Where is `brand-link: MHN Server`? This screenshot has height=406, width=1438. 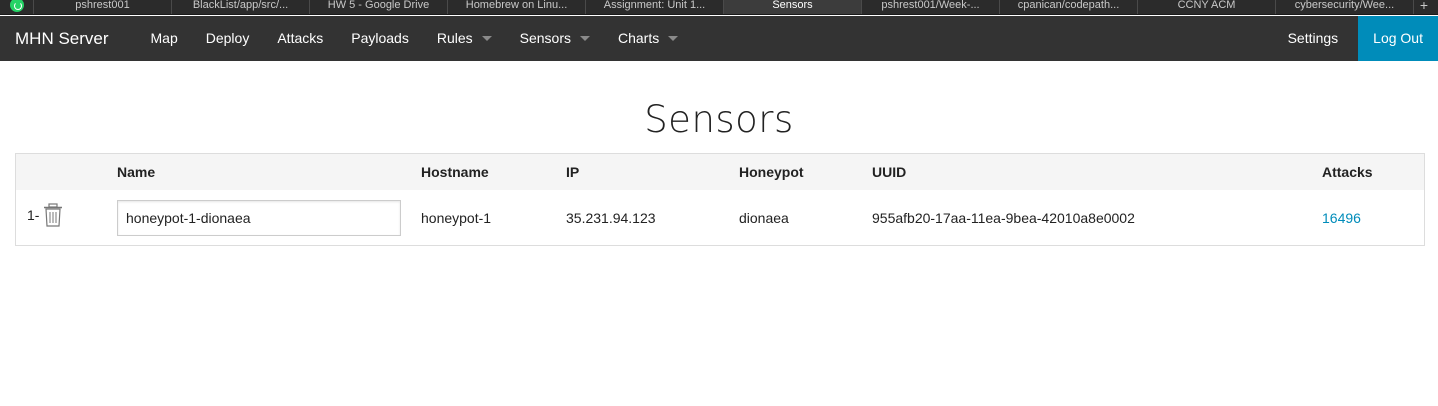 brand-link: MHN Server is located at coordinates (68, 38).